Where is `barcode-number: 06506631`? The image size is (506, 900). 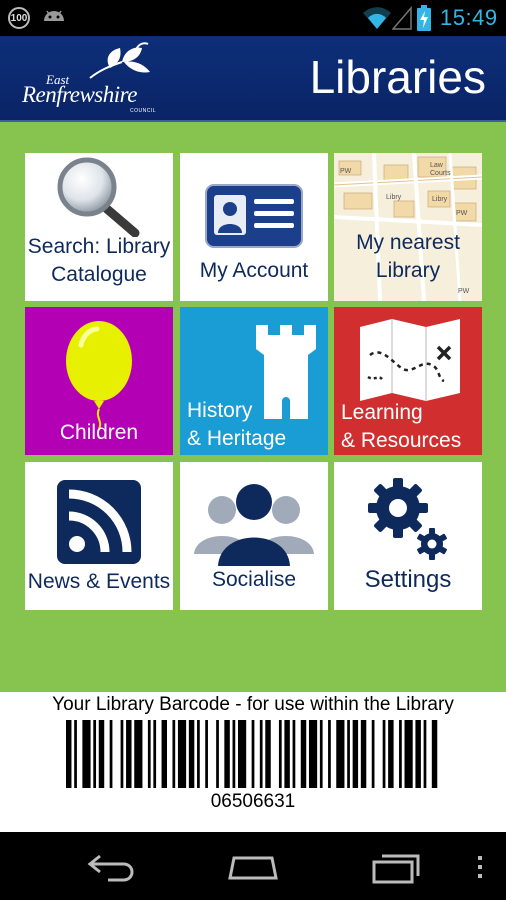
barcode-number: 06506631 is located at coordinates (253, 801).